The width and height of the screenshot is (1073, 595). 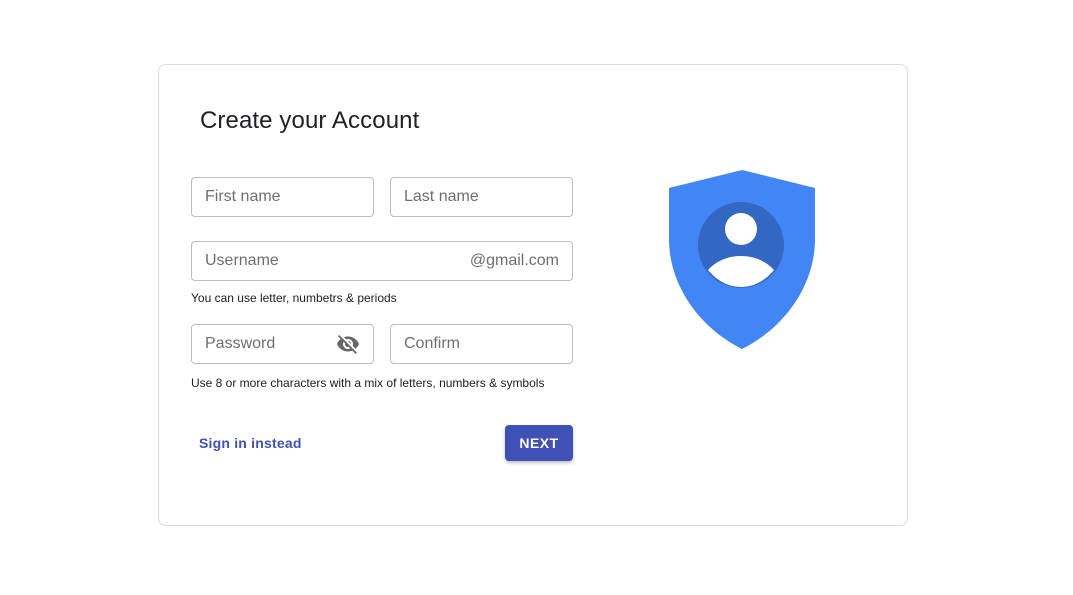 I want to click on password-placeholder: Password, so click(x=240, y=343).